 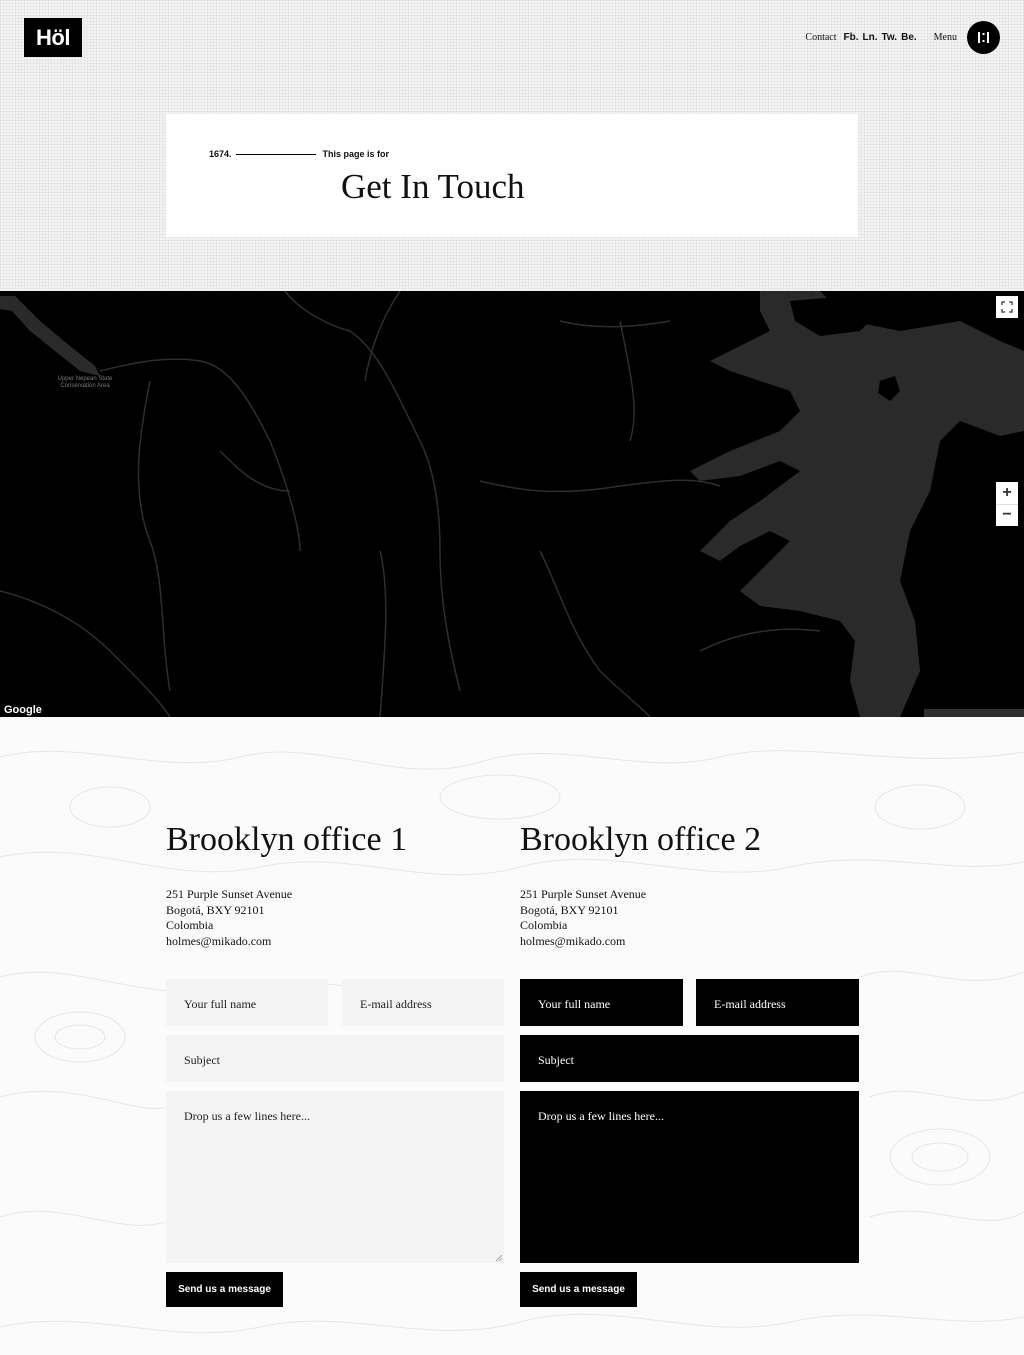 I want to click on office-2-email-input: E-mail address, so click(x=777, y=1002).